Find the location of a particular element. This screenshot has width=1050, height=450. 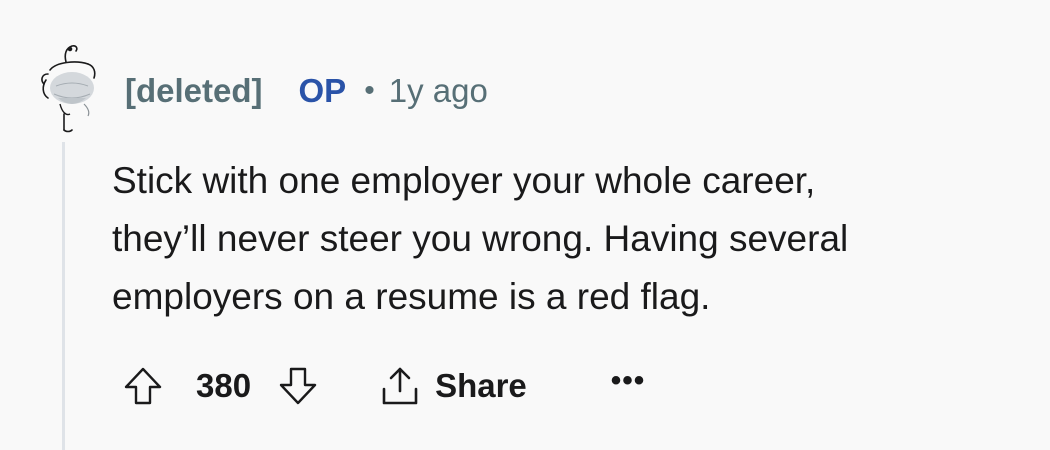

share-label: Share is located at coordinates (481, 385).